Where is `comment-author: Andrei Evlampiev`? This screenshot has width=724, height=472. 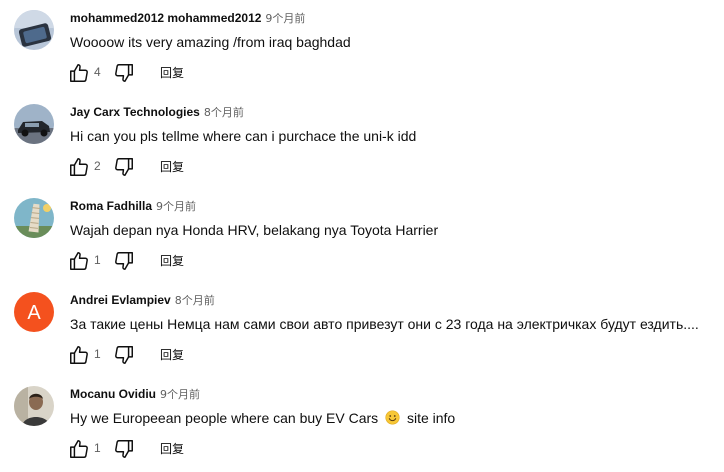
comment-author: Andrei Evlampiev is located at coordinates (120, 300).